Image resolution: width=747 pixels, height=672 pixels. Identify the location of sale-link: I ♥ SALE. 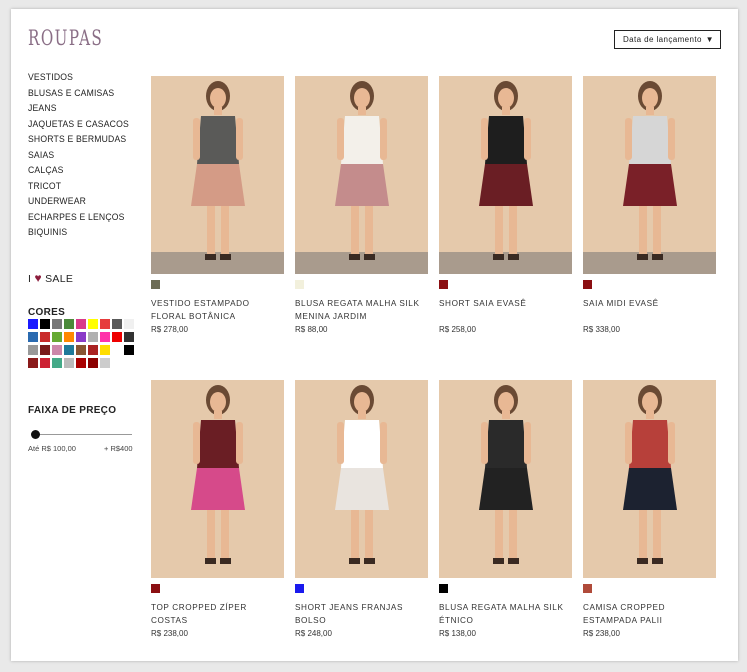
(50, 278).